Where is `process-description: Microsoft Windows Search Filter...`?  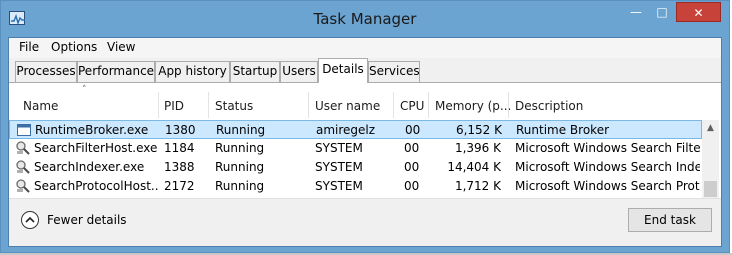 process-description: Microsoft Windows Search Filter... is located at coordinates (607, 148).